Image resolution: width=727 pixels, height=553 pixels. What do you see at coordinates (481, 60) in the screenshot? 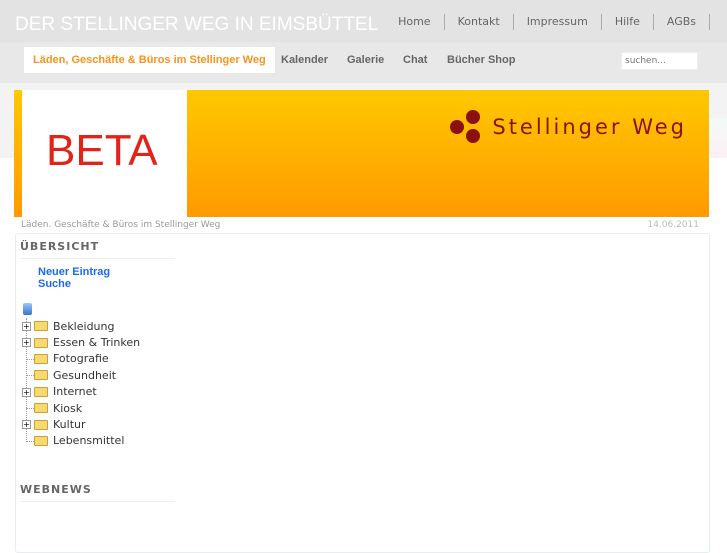
I see `nav-buecher-shop: Bücher Shop` at bounding box center [481, 60].